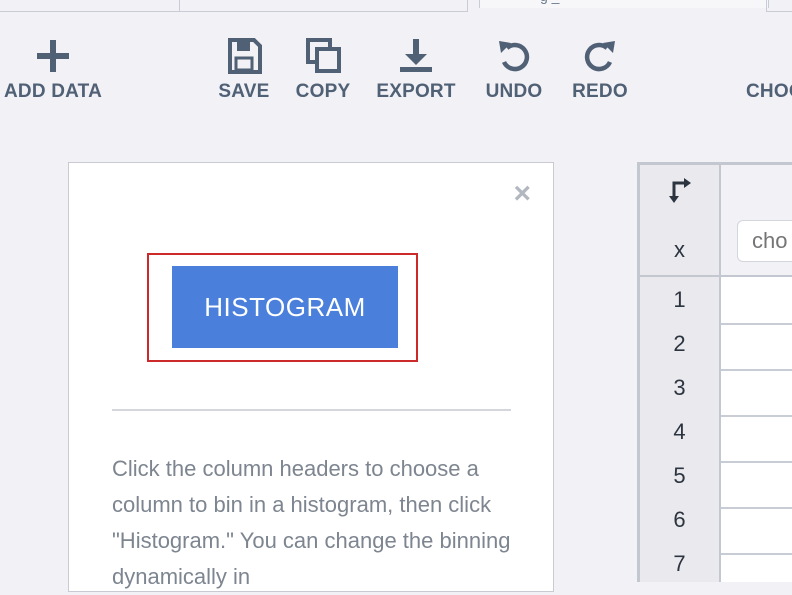  I want to click on row-number: 5, so click(679, 475).